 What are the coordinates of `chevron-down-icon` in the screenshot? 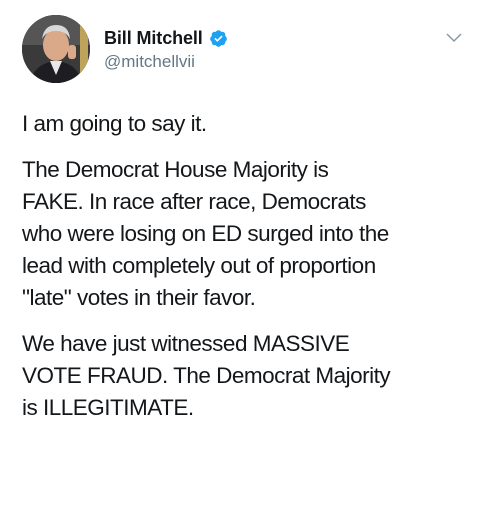 It's located at (454, 38).